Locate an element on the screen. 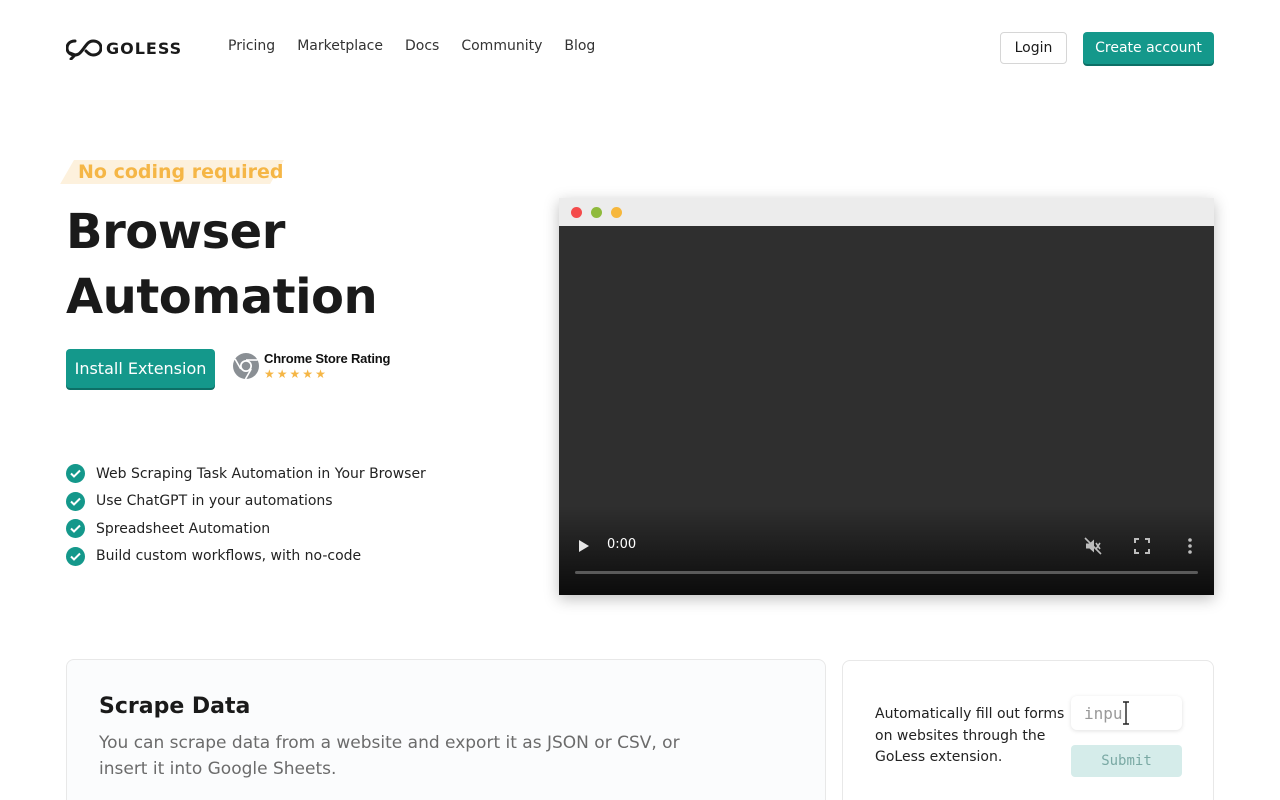  nav-link-community: Community is located at coordinates (501, 46).